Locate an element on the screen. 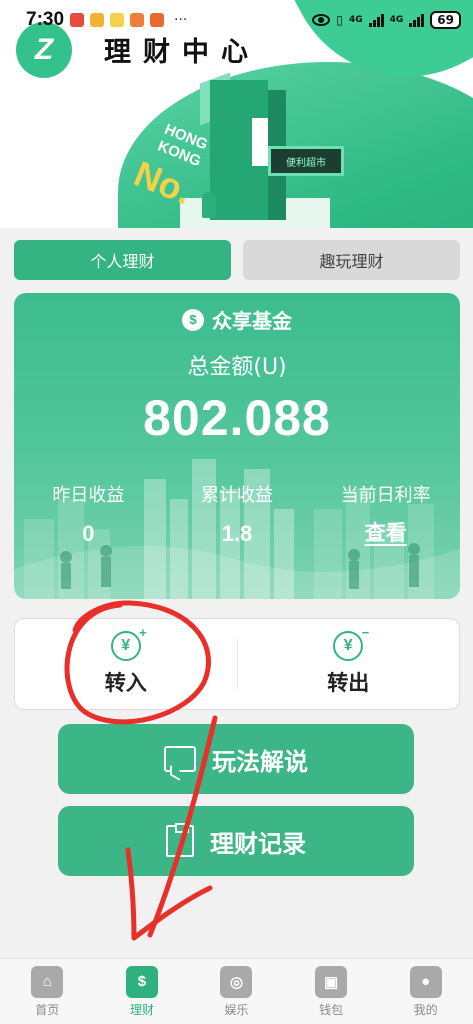 The image size is (473, 1024). status-time: 7:30 is located at coordinates (45, 19).